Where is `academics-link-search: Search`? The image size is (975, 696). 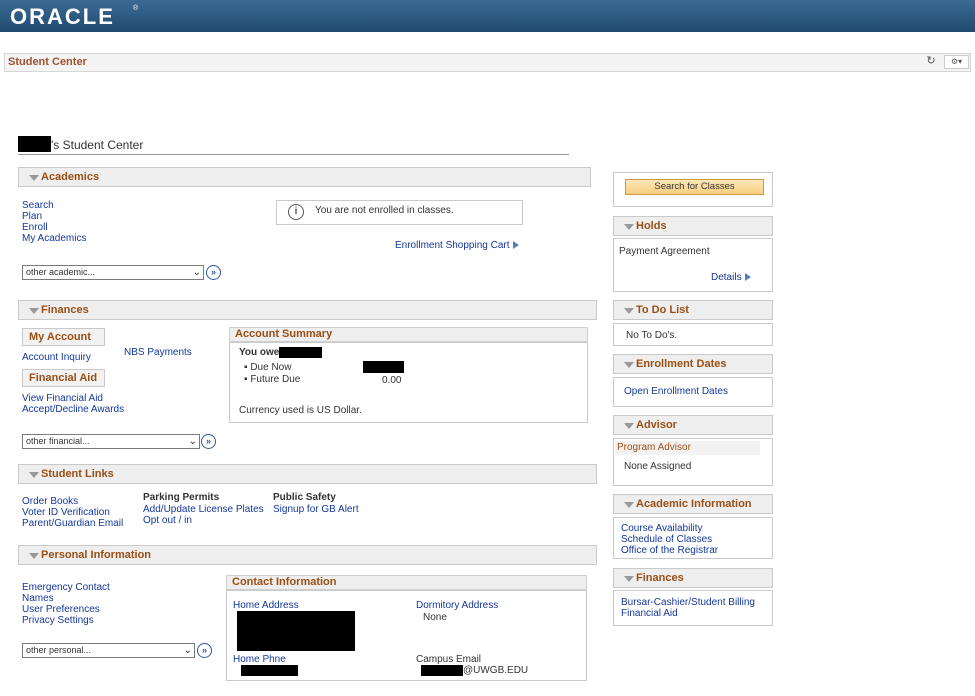 academics-link-search: Search is located at coordinates (38, 205).